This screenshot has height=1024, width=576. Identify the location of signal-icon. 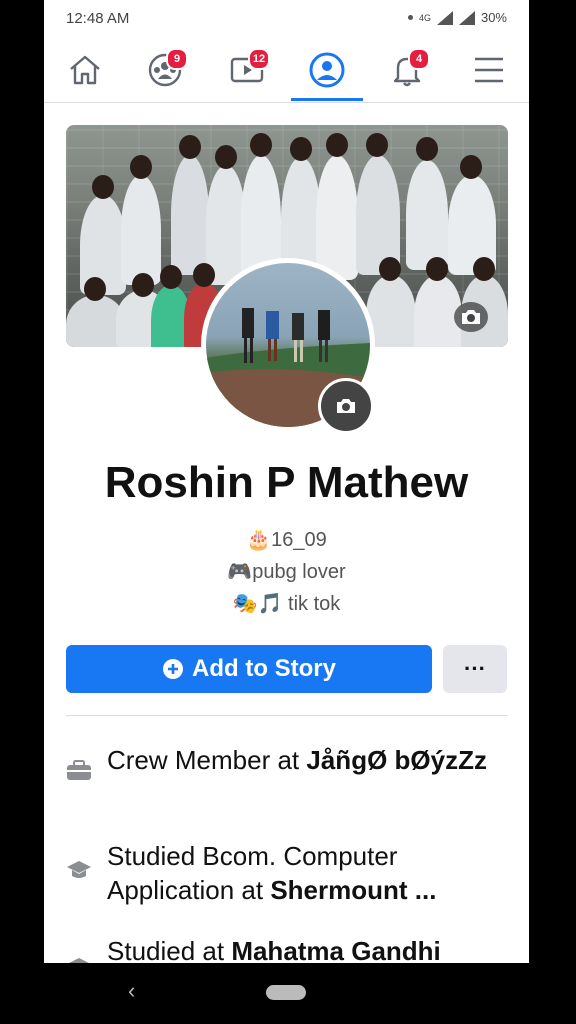
(444, 17).